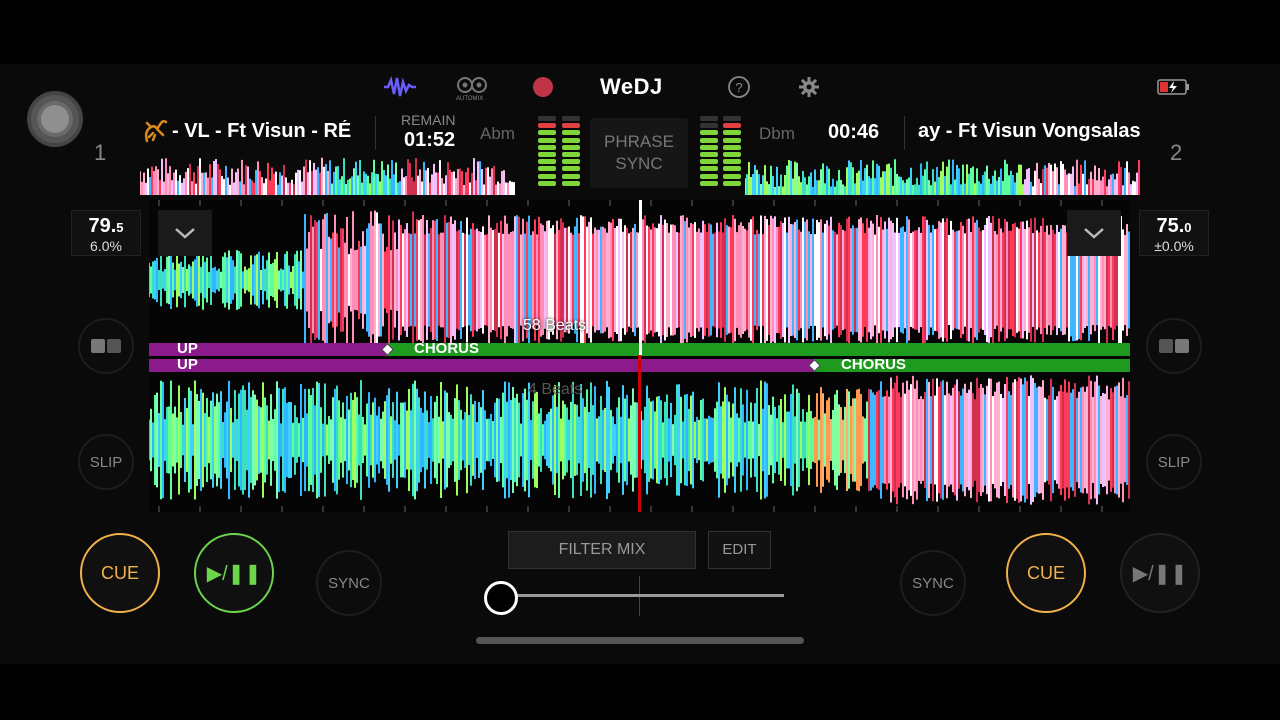  I want to click on beats-label-right: 4 Beats, so click(555, 389).